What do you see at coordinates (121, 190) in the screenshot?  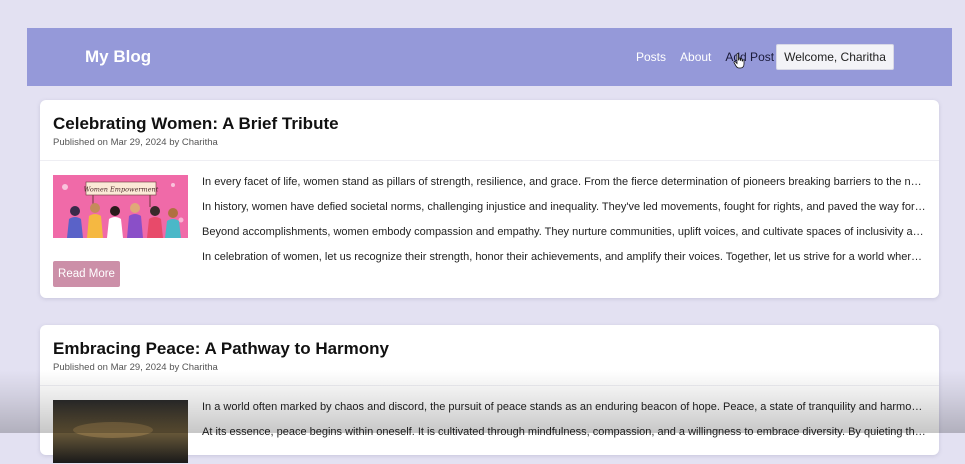 I see `thumbnail-sign-text: Women Empowerment` at bounding box center [121, 190].